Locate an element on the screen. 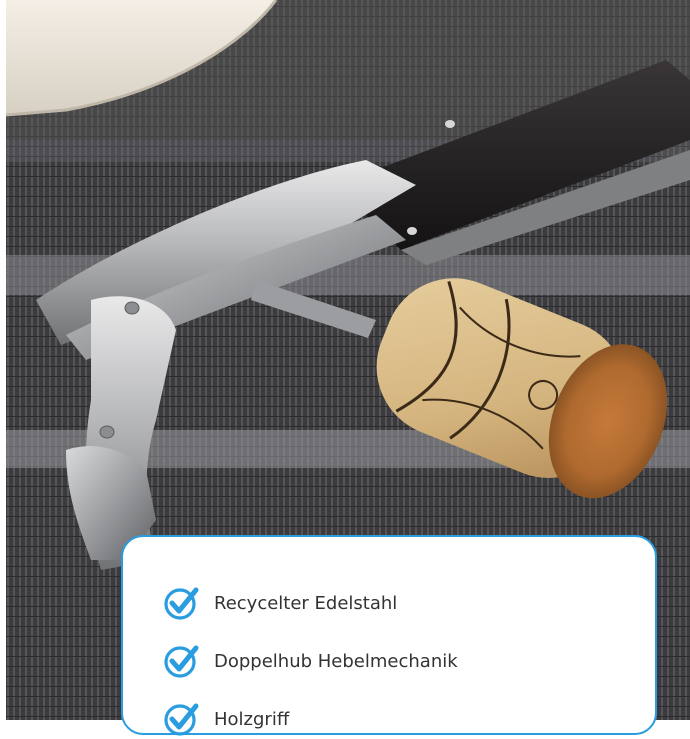 Image resolution: width=690 pixels, height=739 pixels. feature-item: Holzgriff is located at coordinates (226, 719).